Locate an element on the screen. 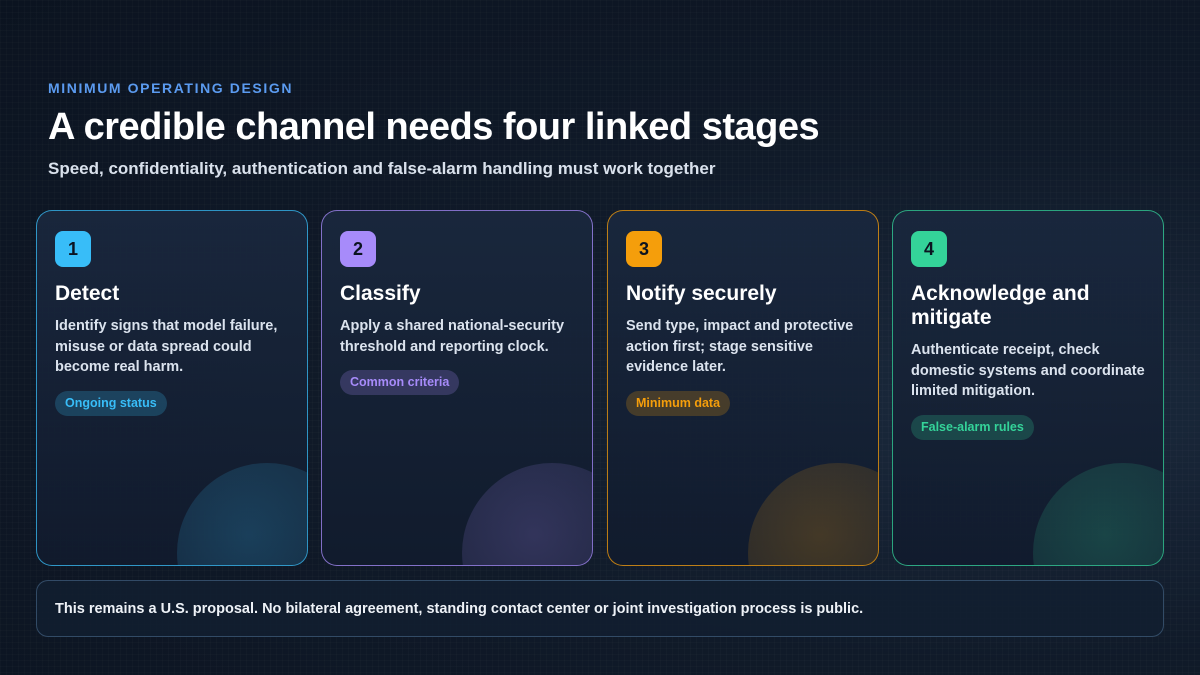 The width and height of the screenshot is (1200, 675). stage-number-badge: 3 is located at coordinates (644, 249).